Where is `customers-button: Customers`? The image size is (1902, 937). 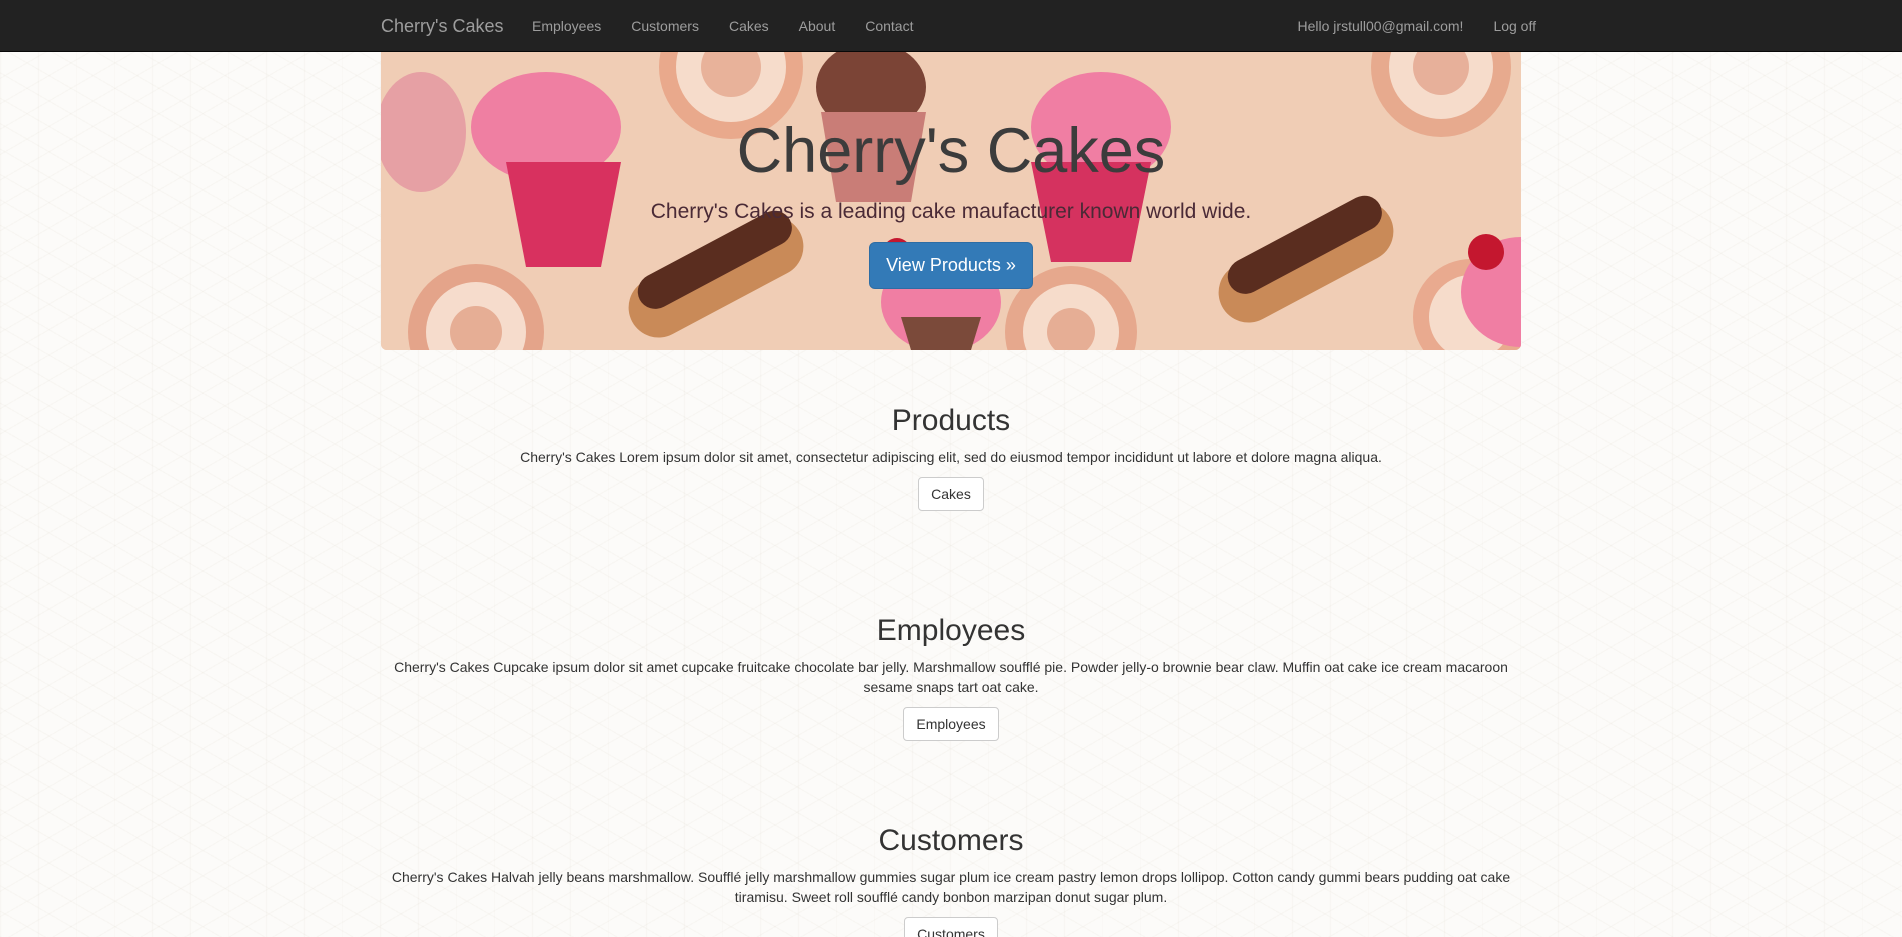
customers-button: Customers is located at coordinates (951, 927).